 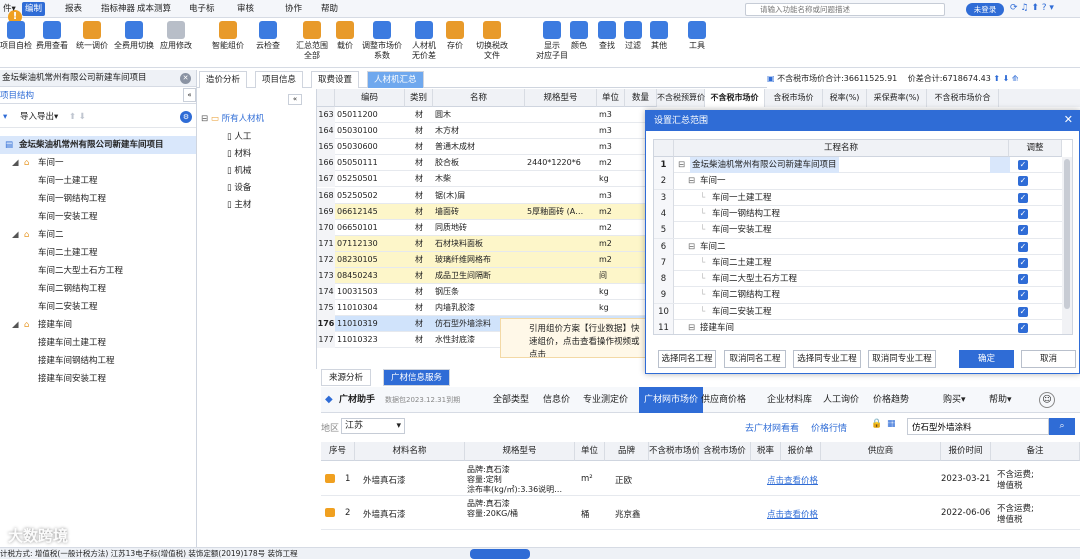 I want to click on tree-item: 车间二安装工程, so click(x=98, y=307).